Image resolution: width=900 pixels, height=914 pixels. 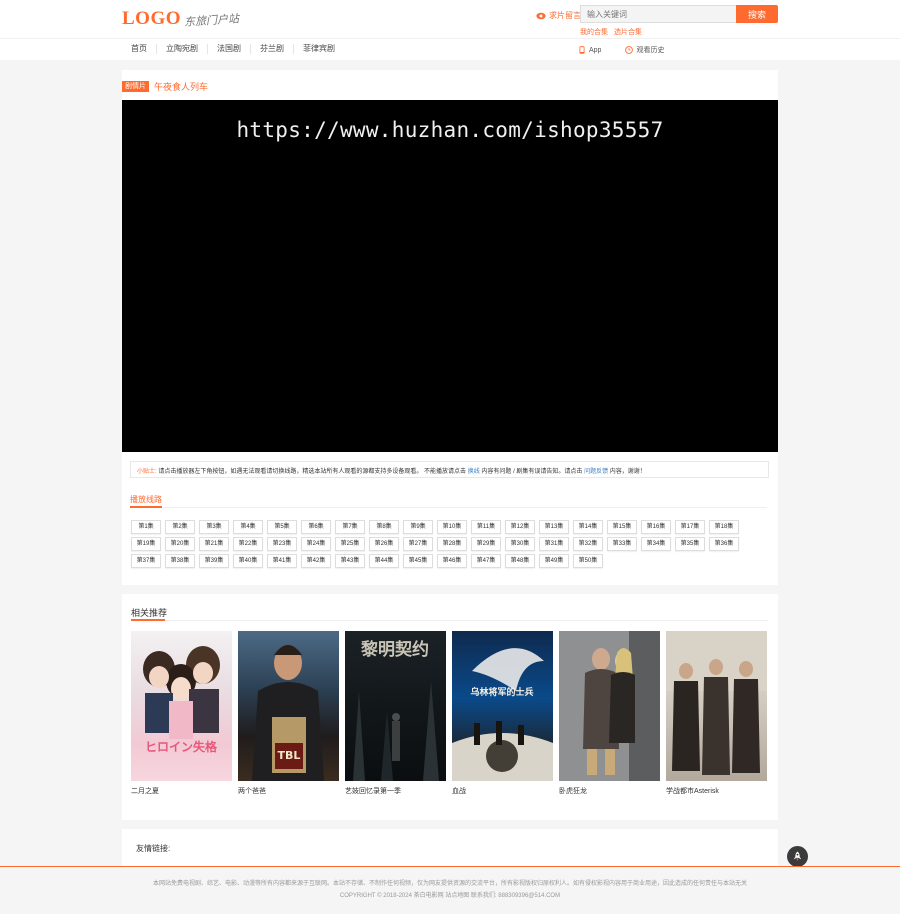 I want to click on poster-item: TBL 两个爸爸, so click(x=288, y=713).